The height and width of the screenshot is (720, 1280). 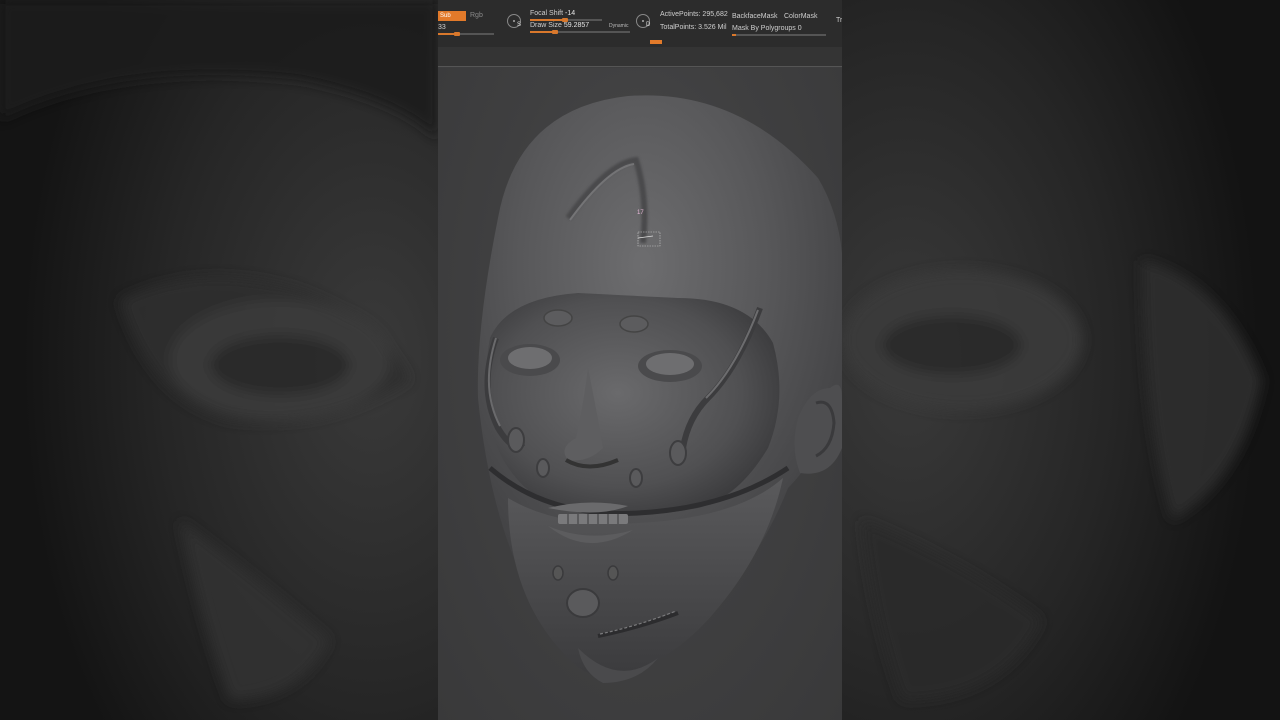 I want to click on color-mask-button: ColorMask, so click(x=800, y=17).